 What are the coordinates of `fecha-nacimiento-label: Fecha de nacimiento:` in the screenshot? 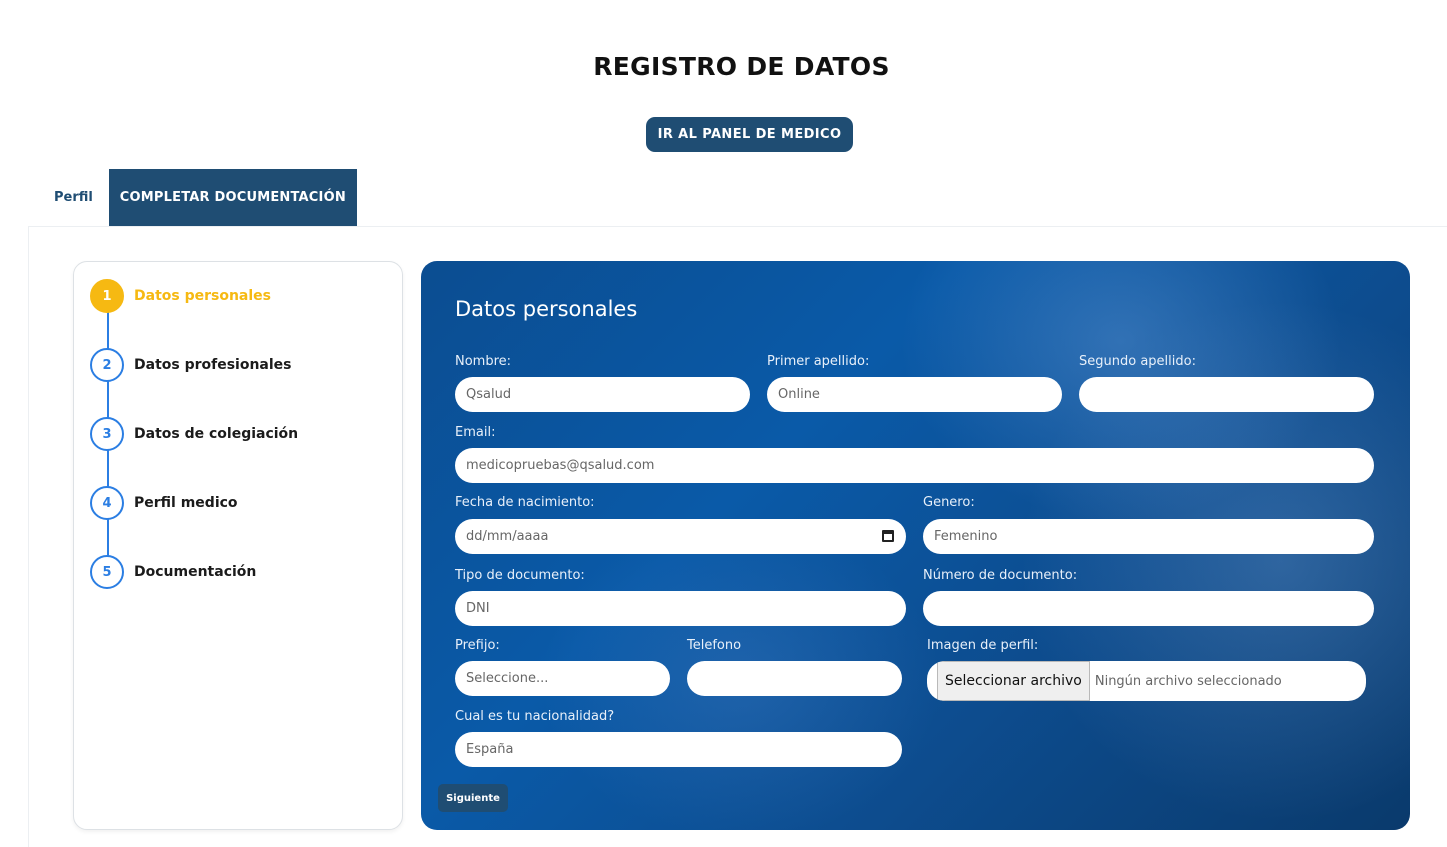 It's located at (525, 502).